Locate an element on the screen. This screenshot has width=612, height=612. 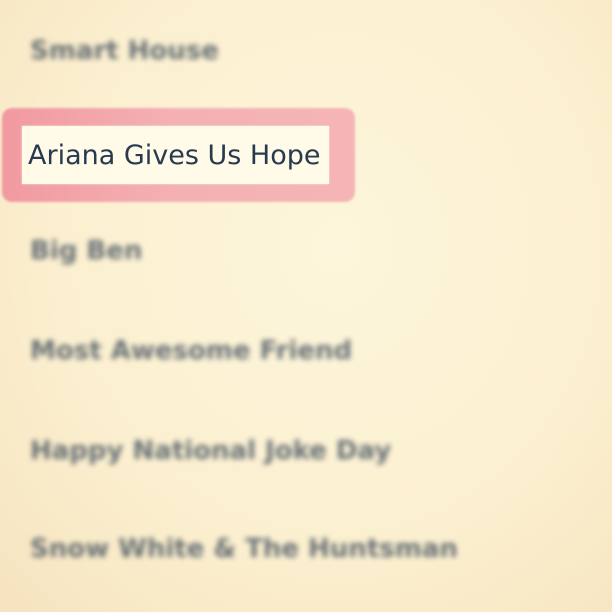
list-item-most-awesome-friend: Most Awesome Friend is located at coordinates (191, 351).